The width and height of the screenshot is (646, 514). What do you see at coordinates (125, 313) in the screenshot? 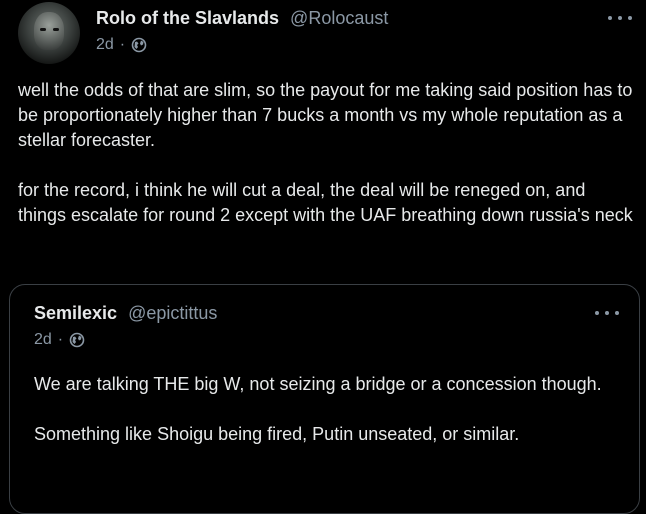
I see `quoted-header: Semilexic @epictittus` at bounding box center [125, 313].